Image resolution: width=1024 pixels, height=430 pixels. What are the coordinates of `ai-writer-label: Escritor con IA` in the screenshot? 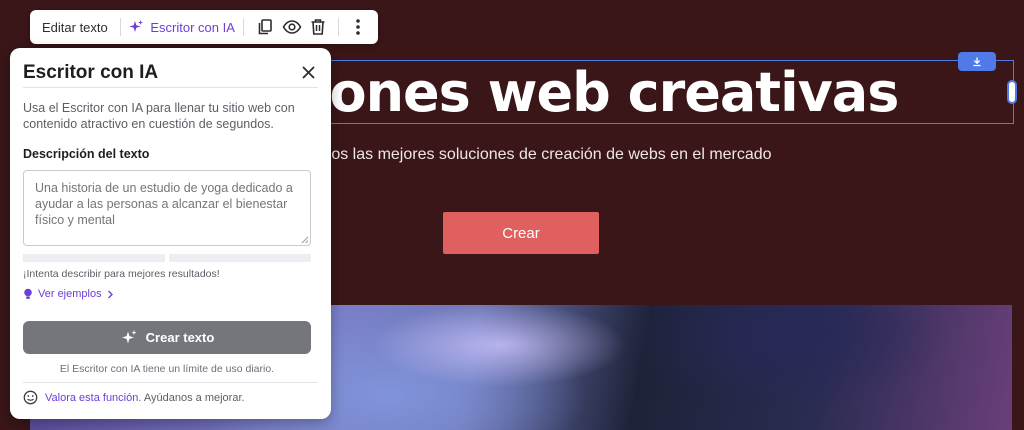 It's located at (192, 27).